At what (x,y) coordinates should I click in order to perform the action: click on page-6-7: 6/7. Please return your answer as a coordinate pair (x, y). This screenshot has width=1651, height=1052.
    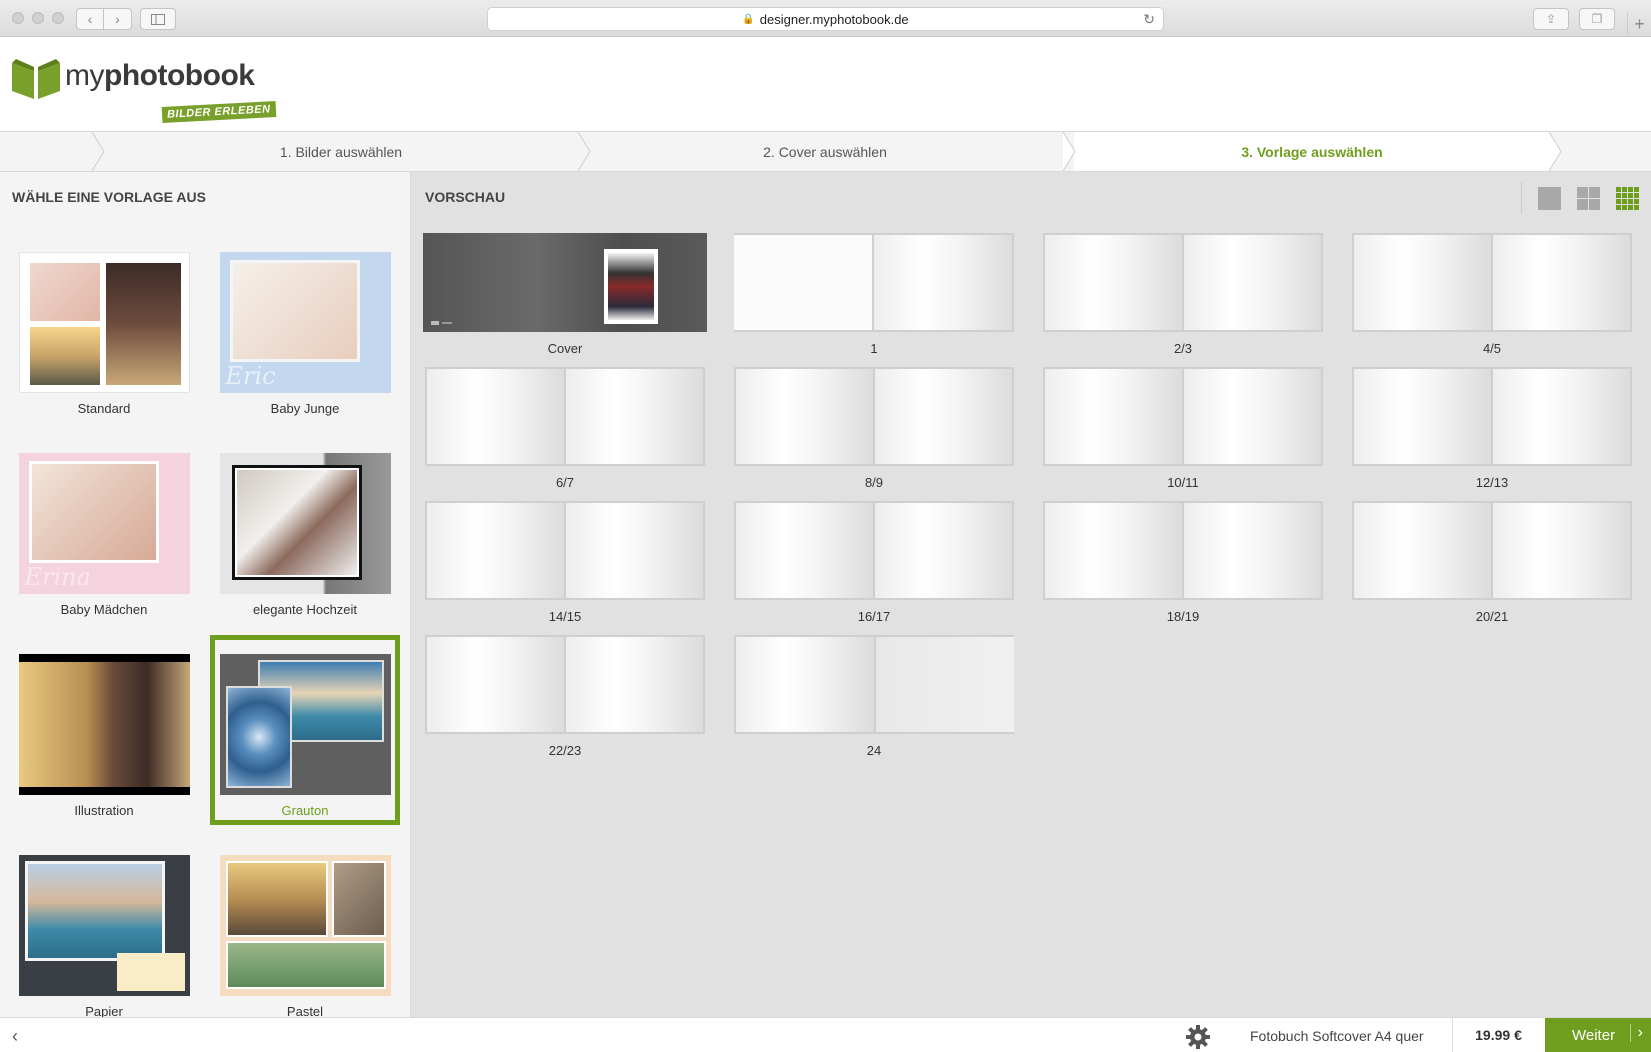
    Looking at the image, I should click on (565, 428).